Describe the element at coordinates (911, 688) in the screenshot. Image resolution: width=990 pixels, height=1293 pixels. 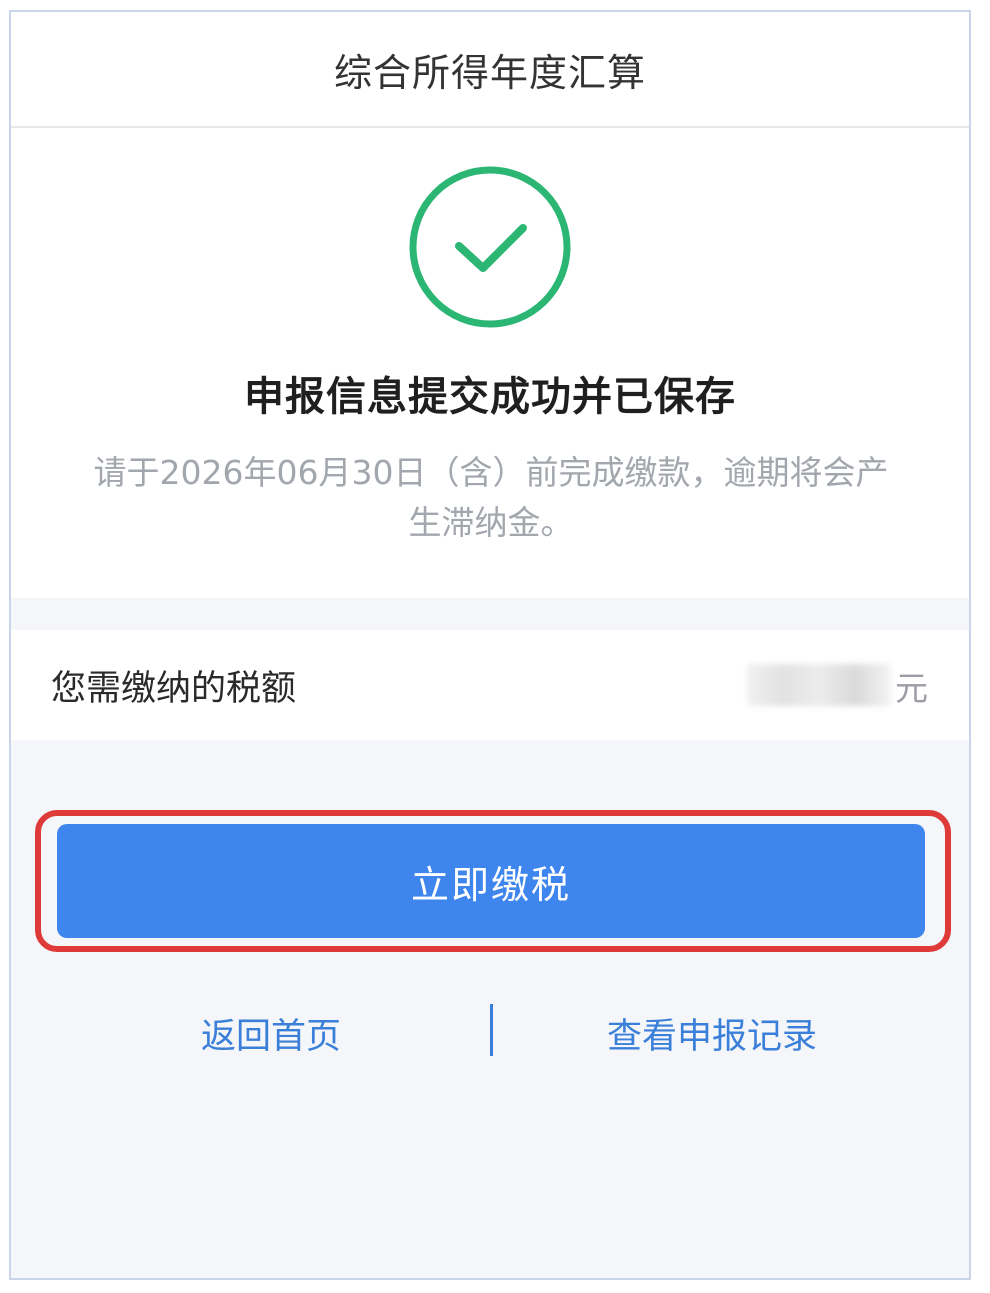
I see `currency-unit: 元` at that location.